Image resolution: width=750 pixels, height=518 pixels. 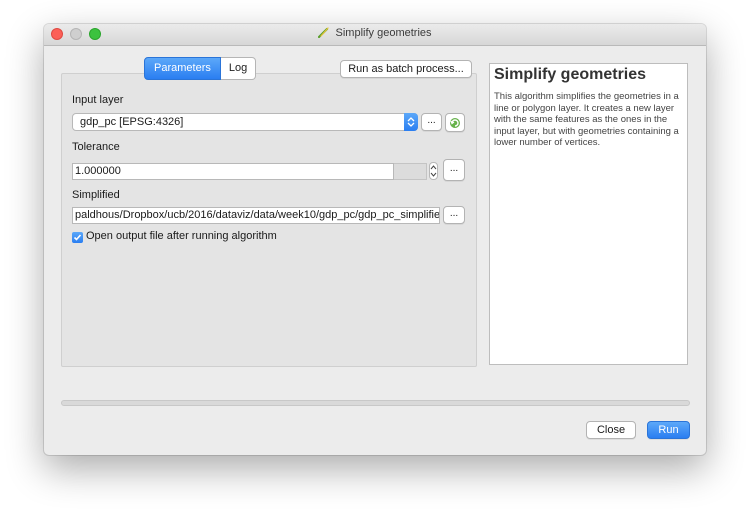 I want to click on qgis-algorithm-icon, so click(x=324, y=33).